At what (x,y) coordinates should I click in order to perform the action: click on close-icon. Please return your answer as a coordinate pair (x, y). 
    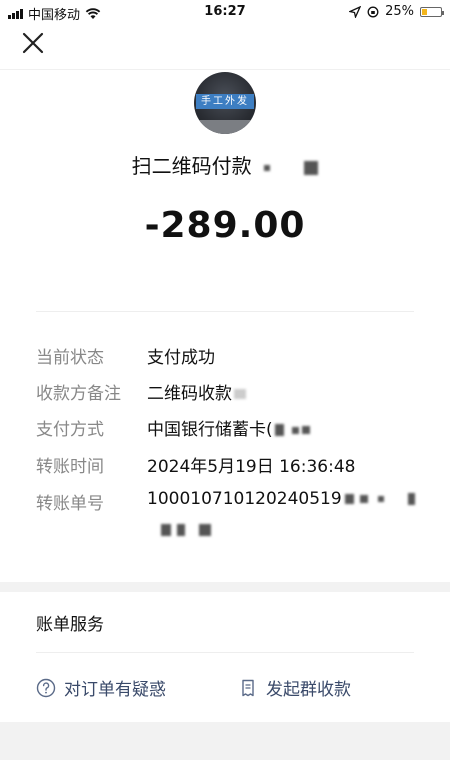
    Looking at the image, I should click on (33, 43).